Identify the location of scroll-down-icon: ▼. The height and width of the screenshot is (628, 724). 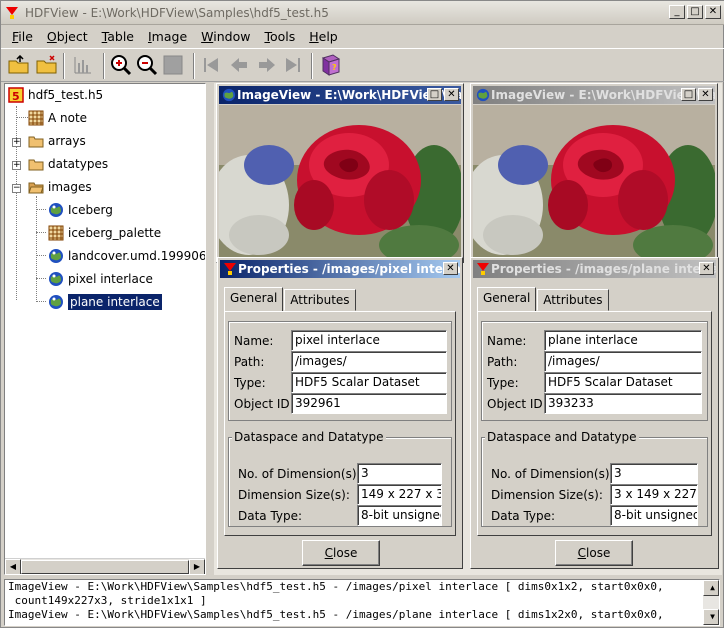
(711, 617).